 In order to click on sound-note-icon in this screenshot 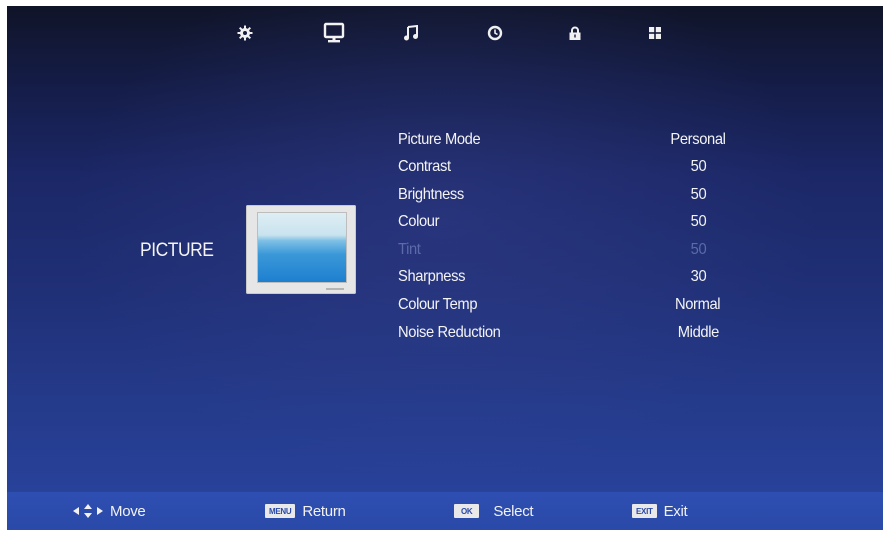, I will do `click(411, 33)`.